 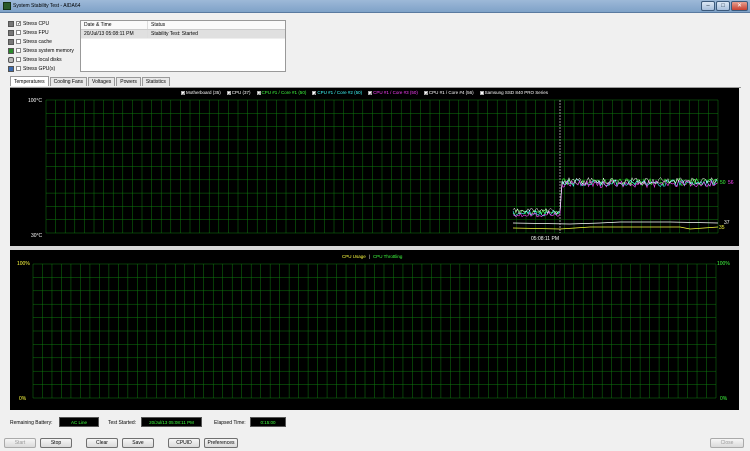 What do you see at coordinates (731, 183) in the screenshot?
I see `end-label-core4: 56` at bounding box center [731, 183].